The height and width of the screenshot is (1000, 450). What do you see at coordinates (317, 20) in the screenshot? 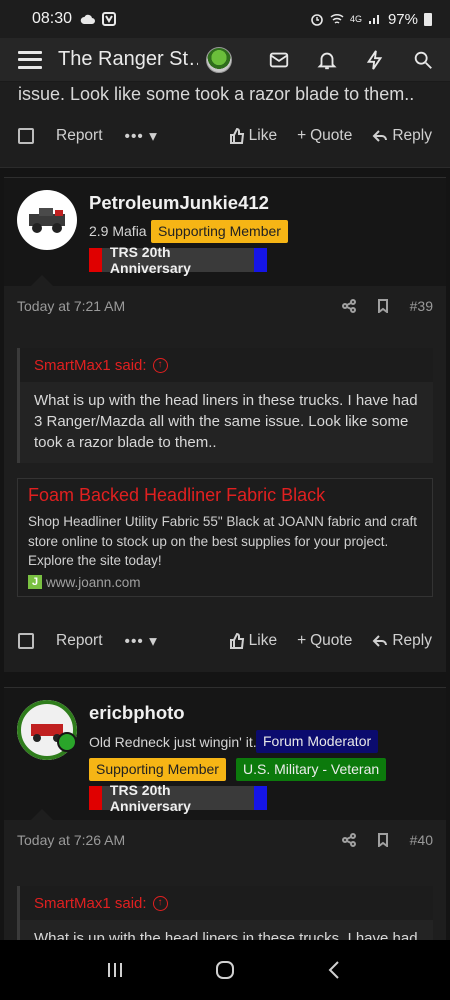
I see `alarm-icon` at bounding box center [317, 20].